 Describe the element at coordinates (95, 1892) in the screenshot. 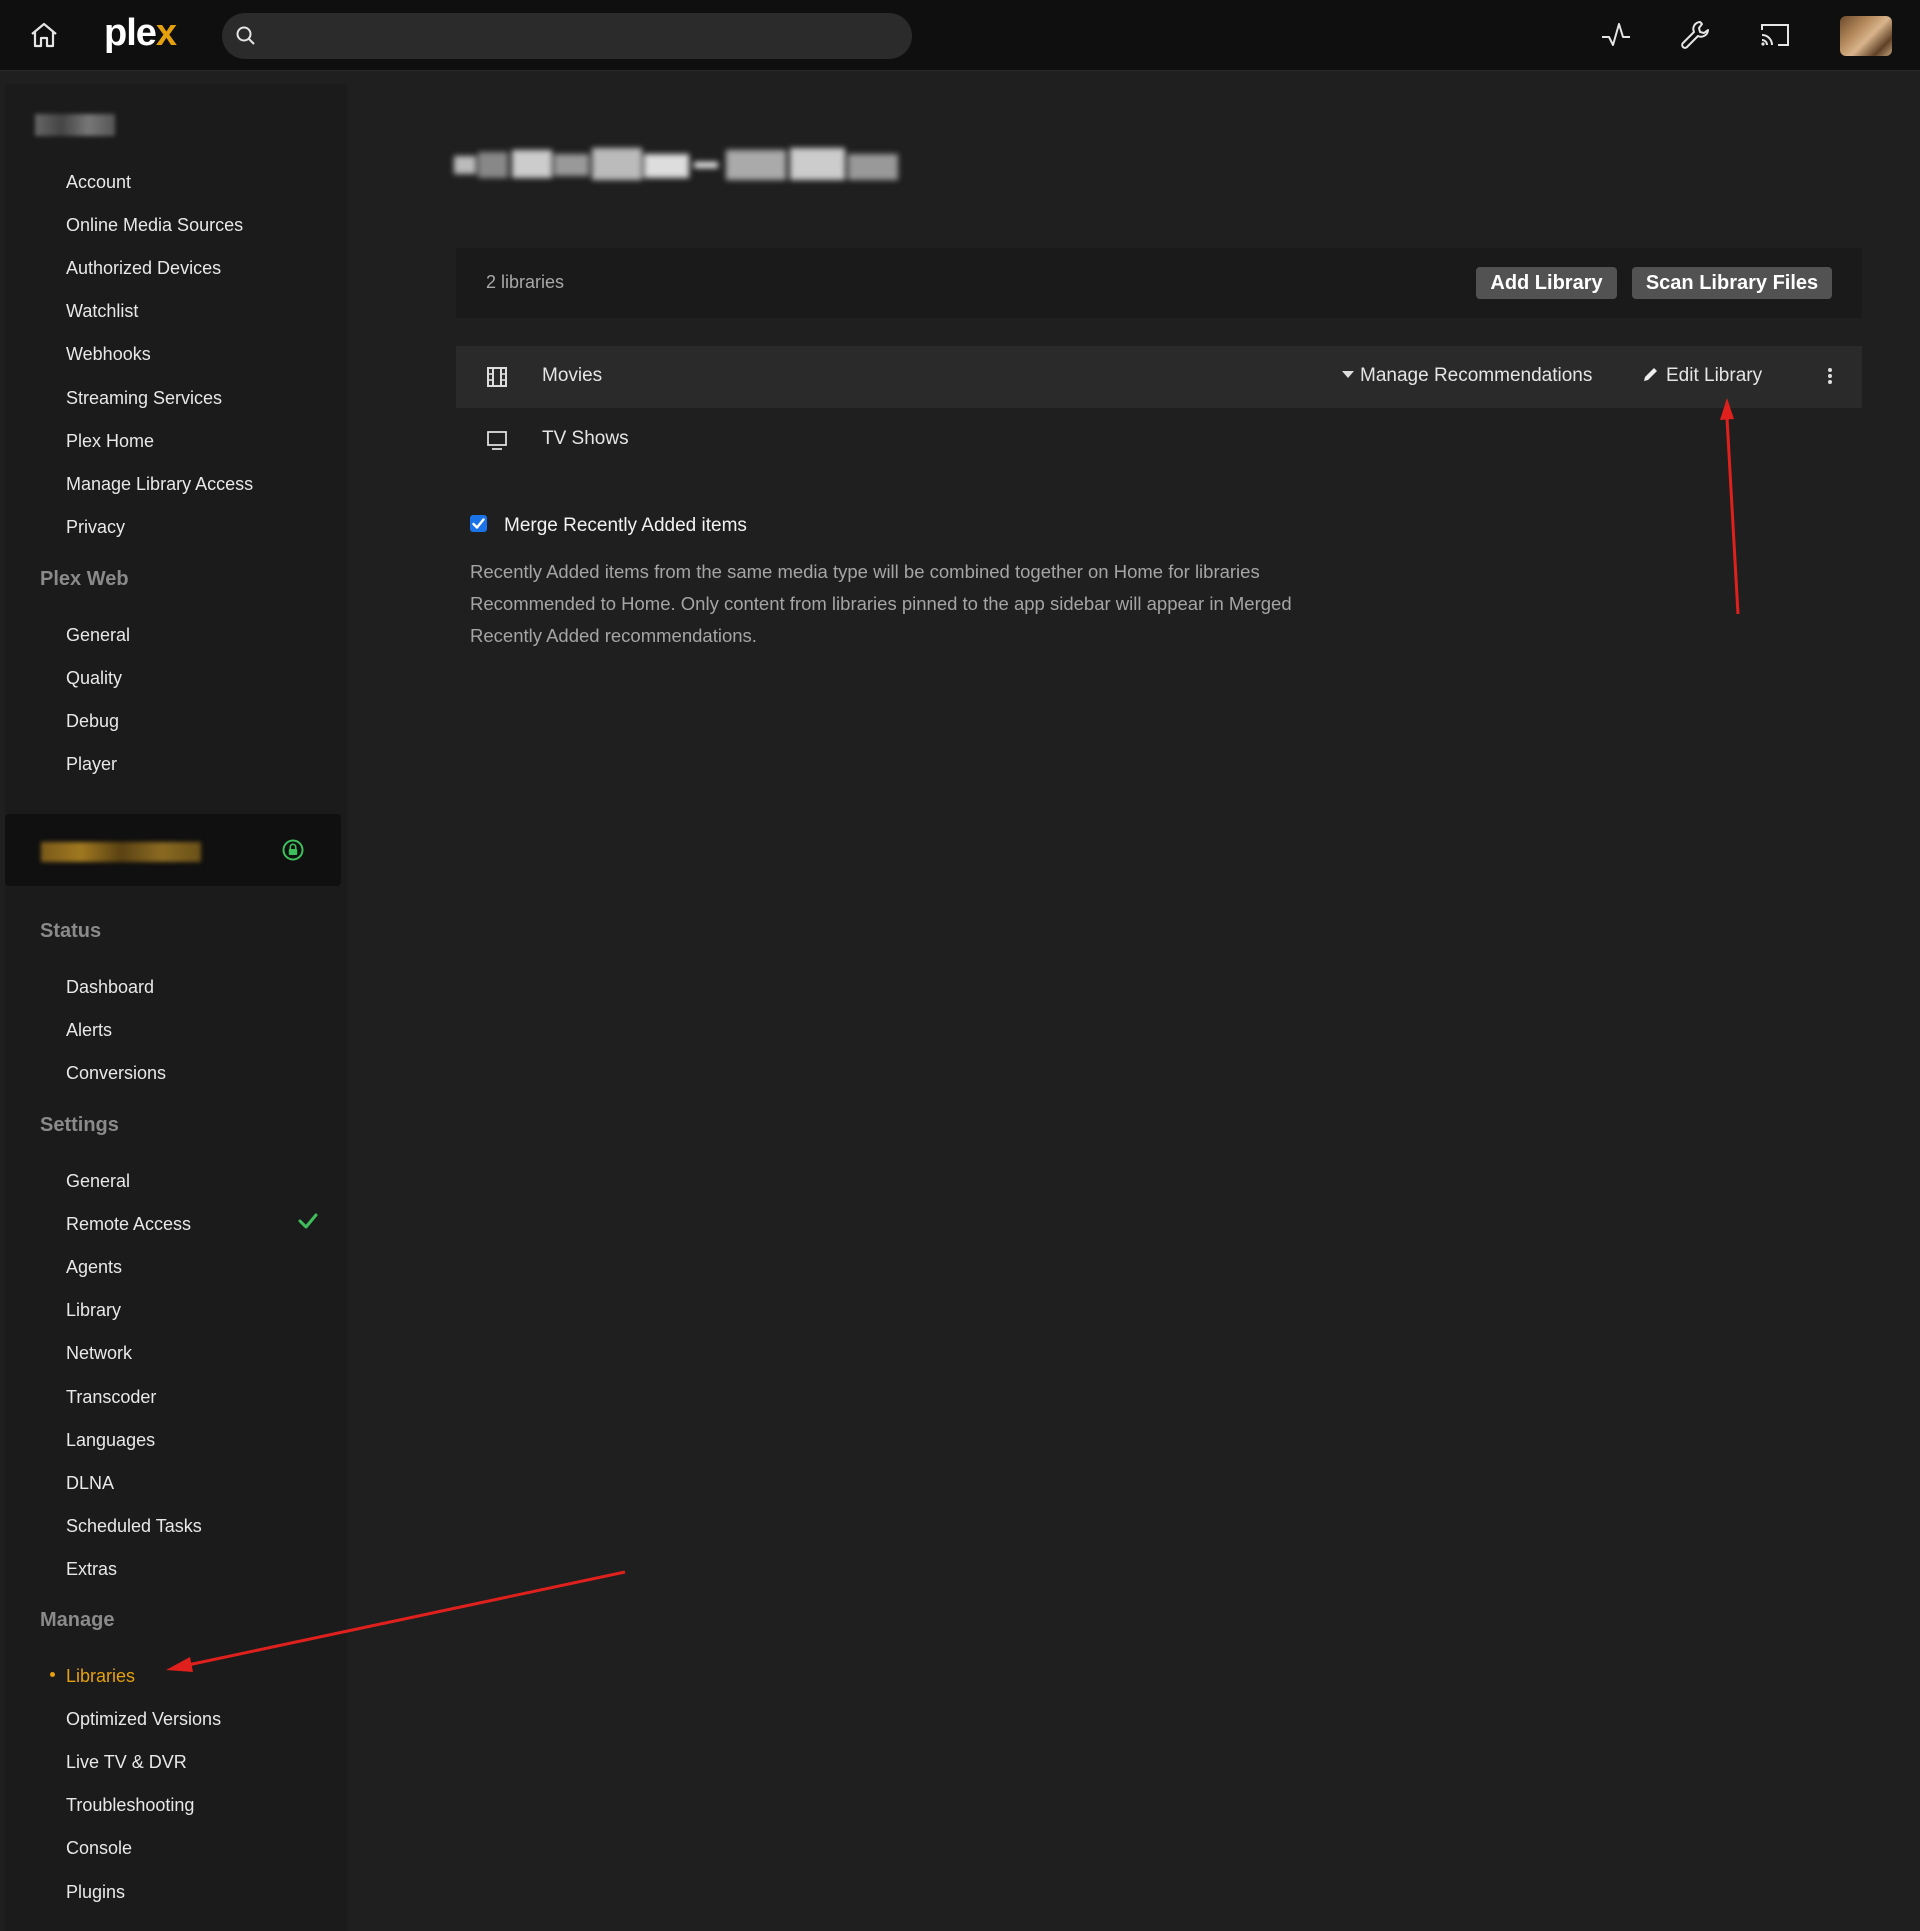

I see `sidebar-item-plugins: Plugins` at that location.